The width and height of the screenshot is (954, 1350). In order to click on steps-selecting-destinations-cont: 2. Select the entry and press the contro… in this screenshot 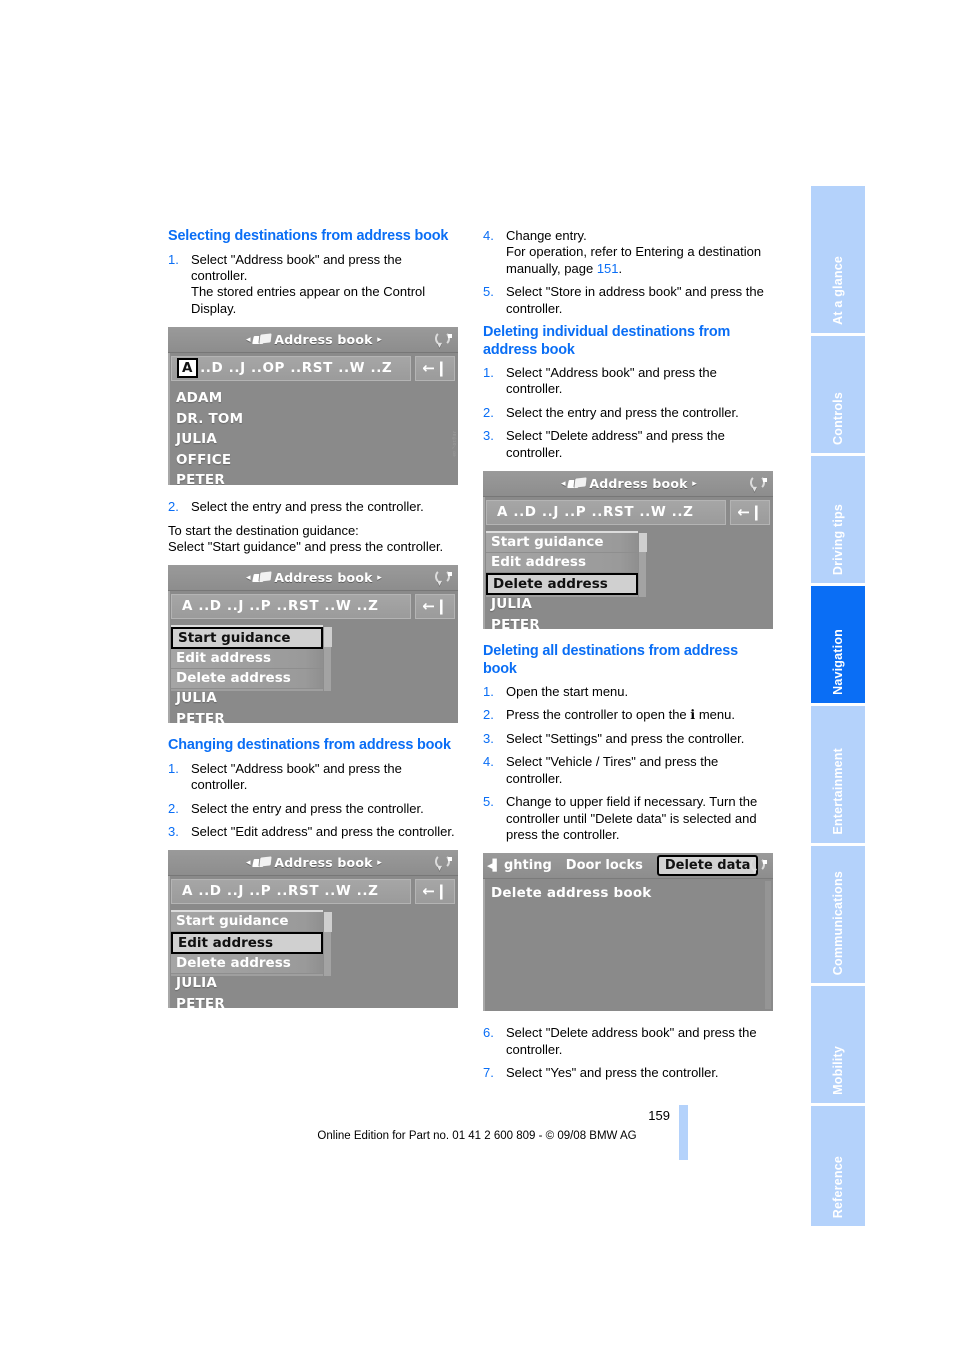, I will do `click(313, 507)`.